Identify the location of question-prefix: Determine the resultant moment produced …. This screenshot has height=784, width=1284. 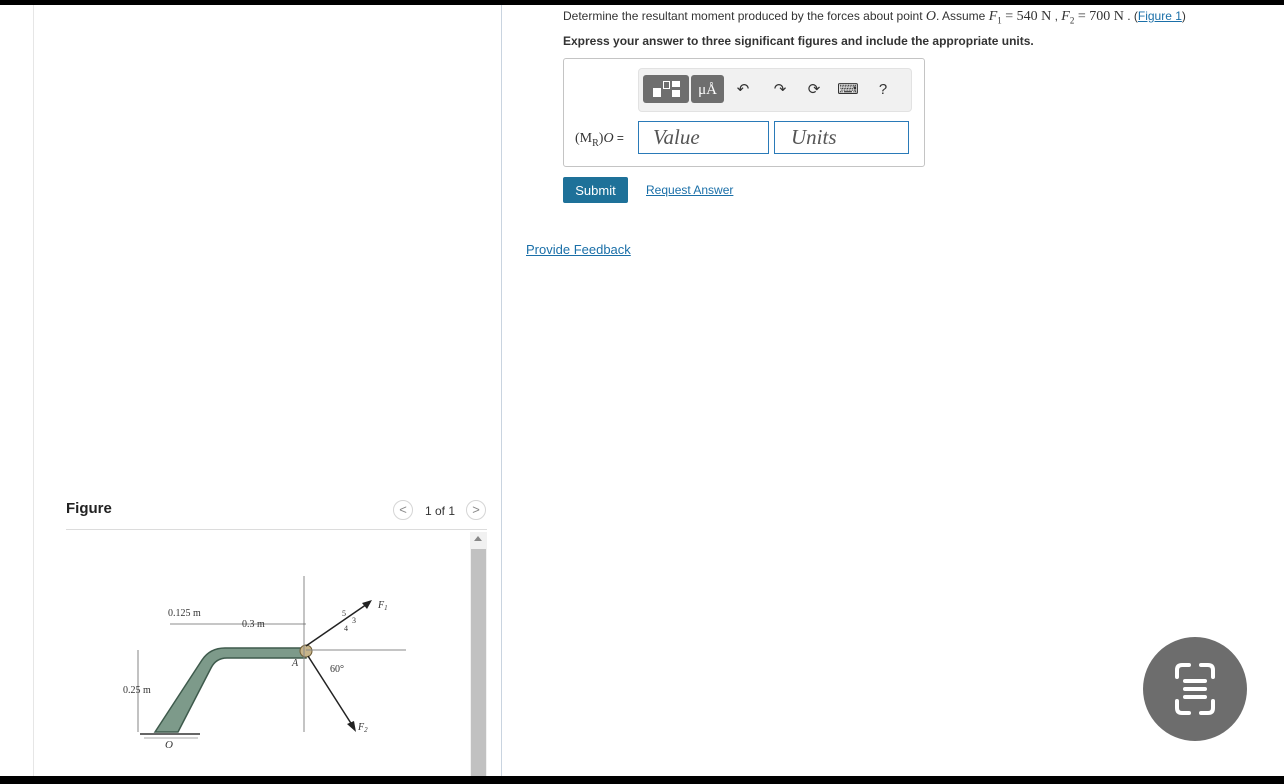
(744, 16).